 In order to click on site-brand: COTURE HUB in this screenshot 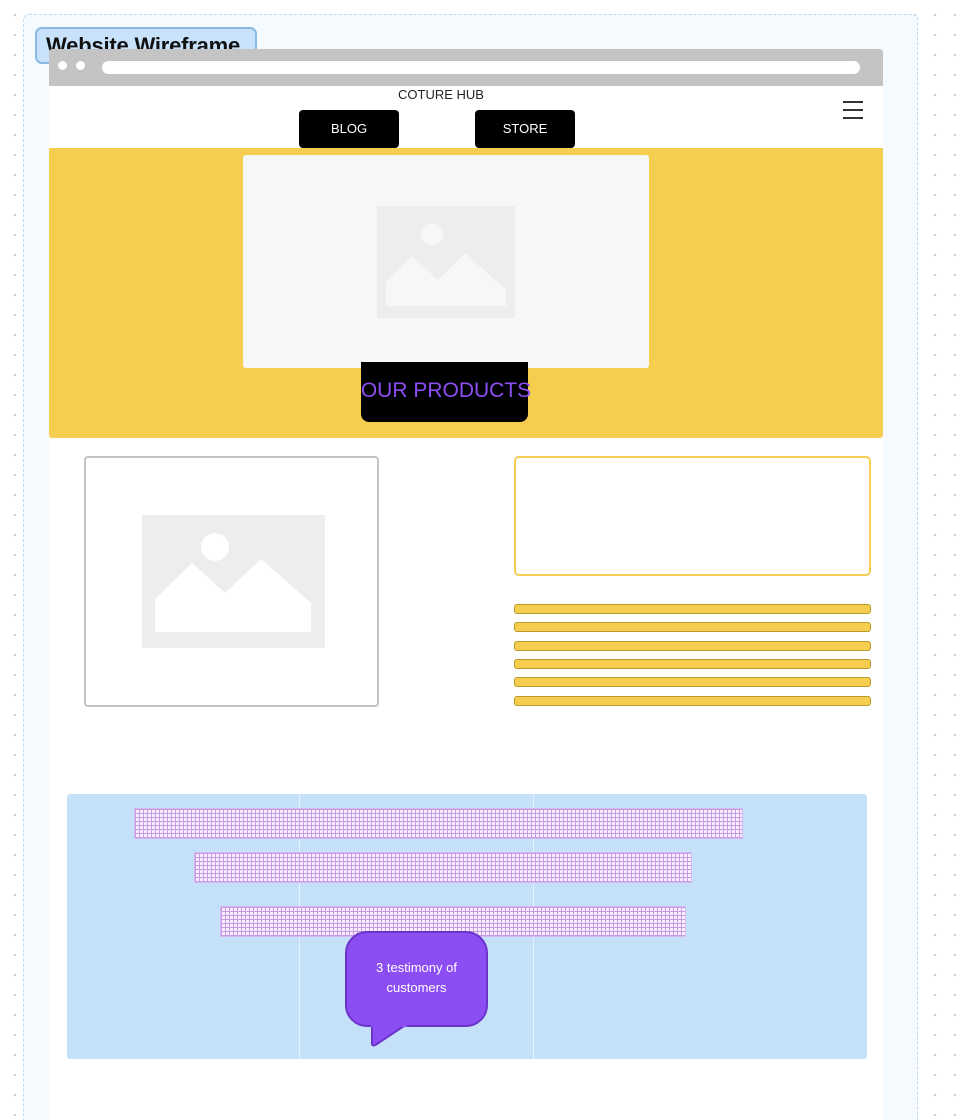, I will do `click(441, 94)`.